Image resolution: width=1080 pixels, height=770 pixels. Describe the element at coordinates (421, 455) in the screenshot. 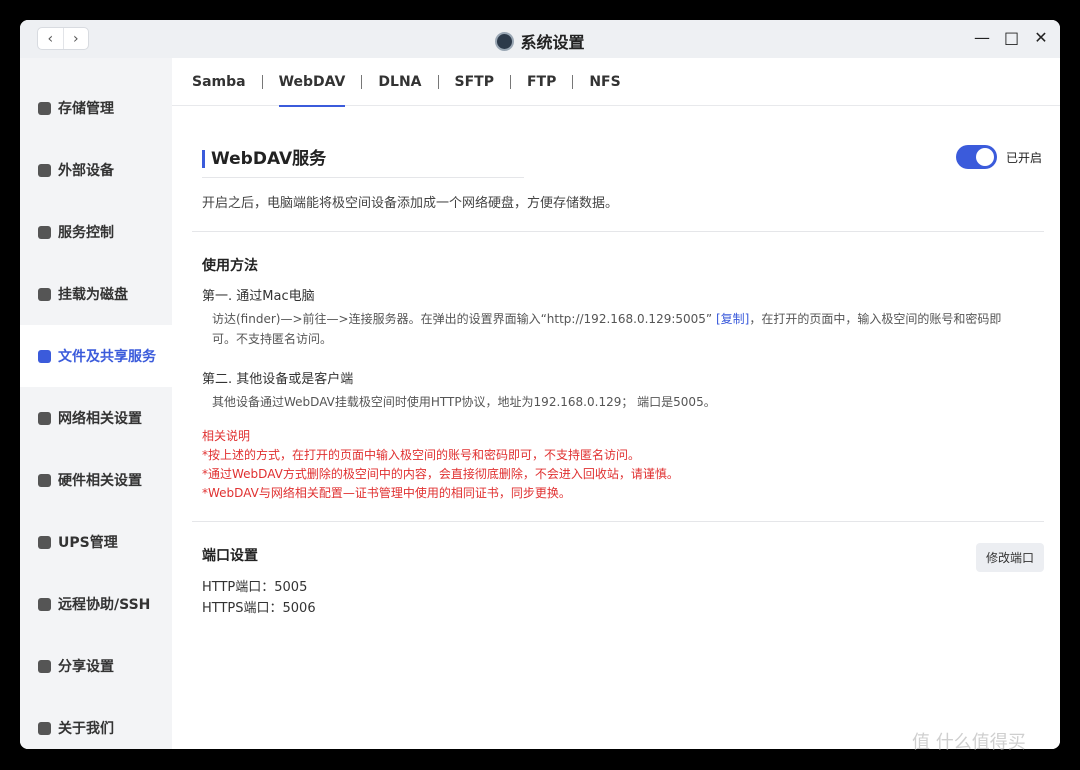

I see `note-line: *按上述的方式，在打开的页面中输入极空间的账号和密码即可，不支持匿名访问。` at that location.